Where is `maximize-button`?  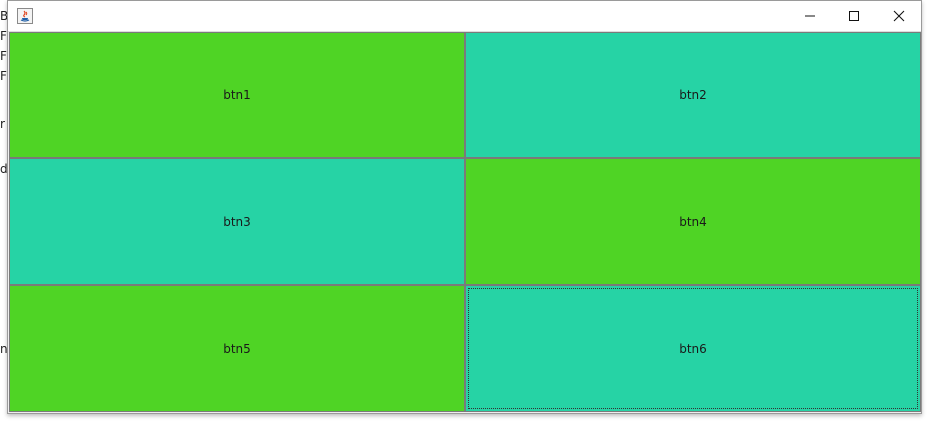
maximize-button is located at coordinates (854, 16).